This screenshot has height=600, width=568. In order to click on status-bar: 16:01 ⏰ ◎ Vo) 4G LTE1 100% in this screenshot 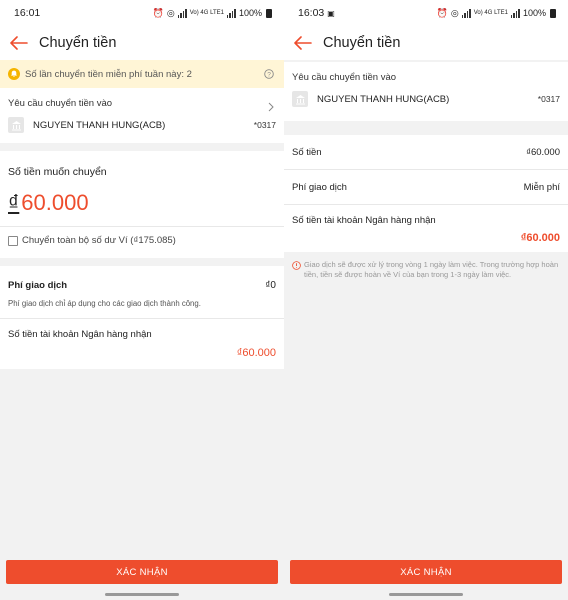, I will do `click(142, 13)`.